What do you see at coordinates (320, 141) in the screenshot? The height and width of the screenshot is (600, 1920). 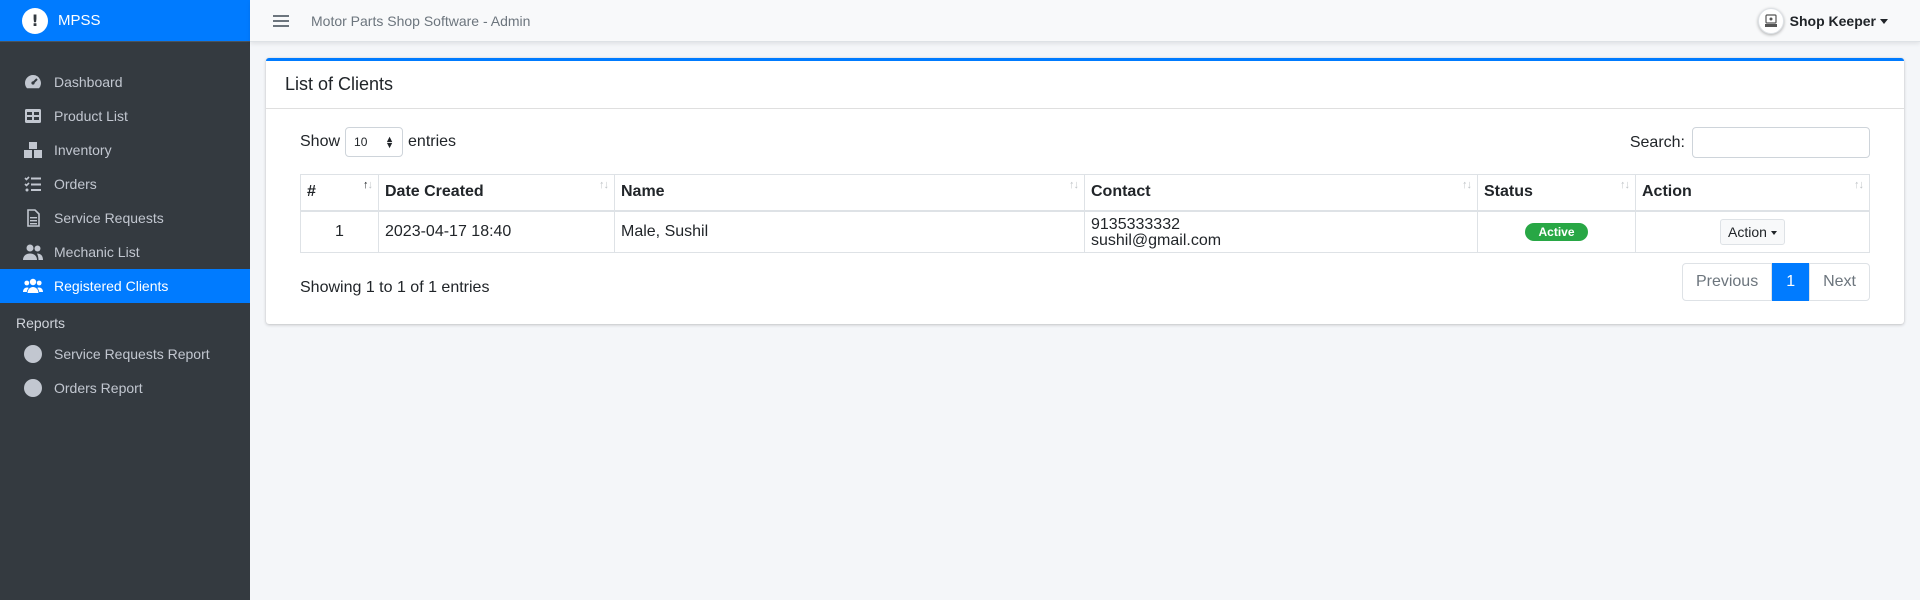 I see `show-label: Show` at bounding box center [320, 141].